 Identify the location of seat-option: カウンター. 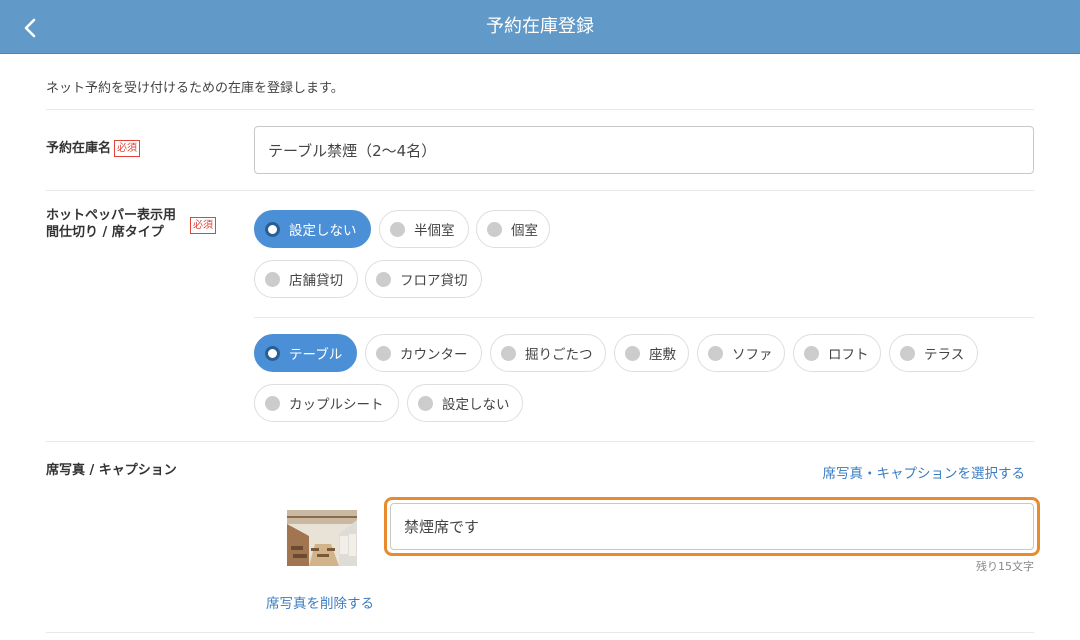
(423, 353).